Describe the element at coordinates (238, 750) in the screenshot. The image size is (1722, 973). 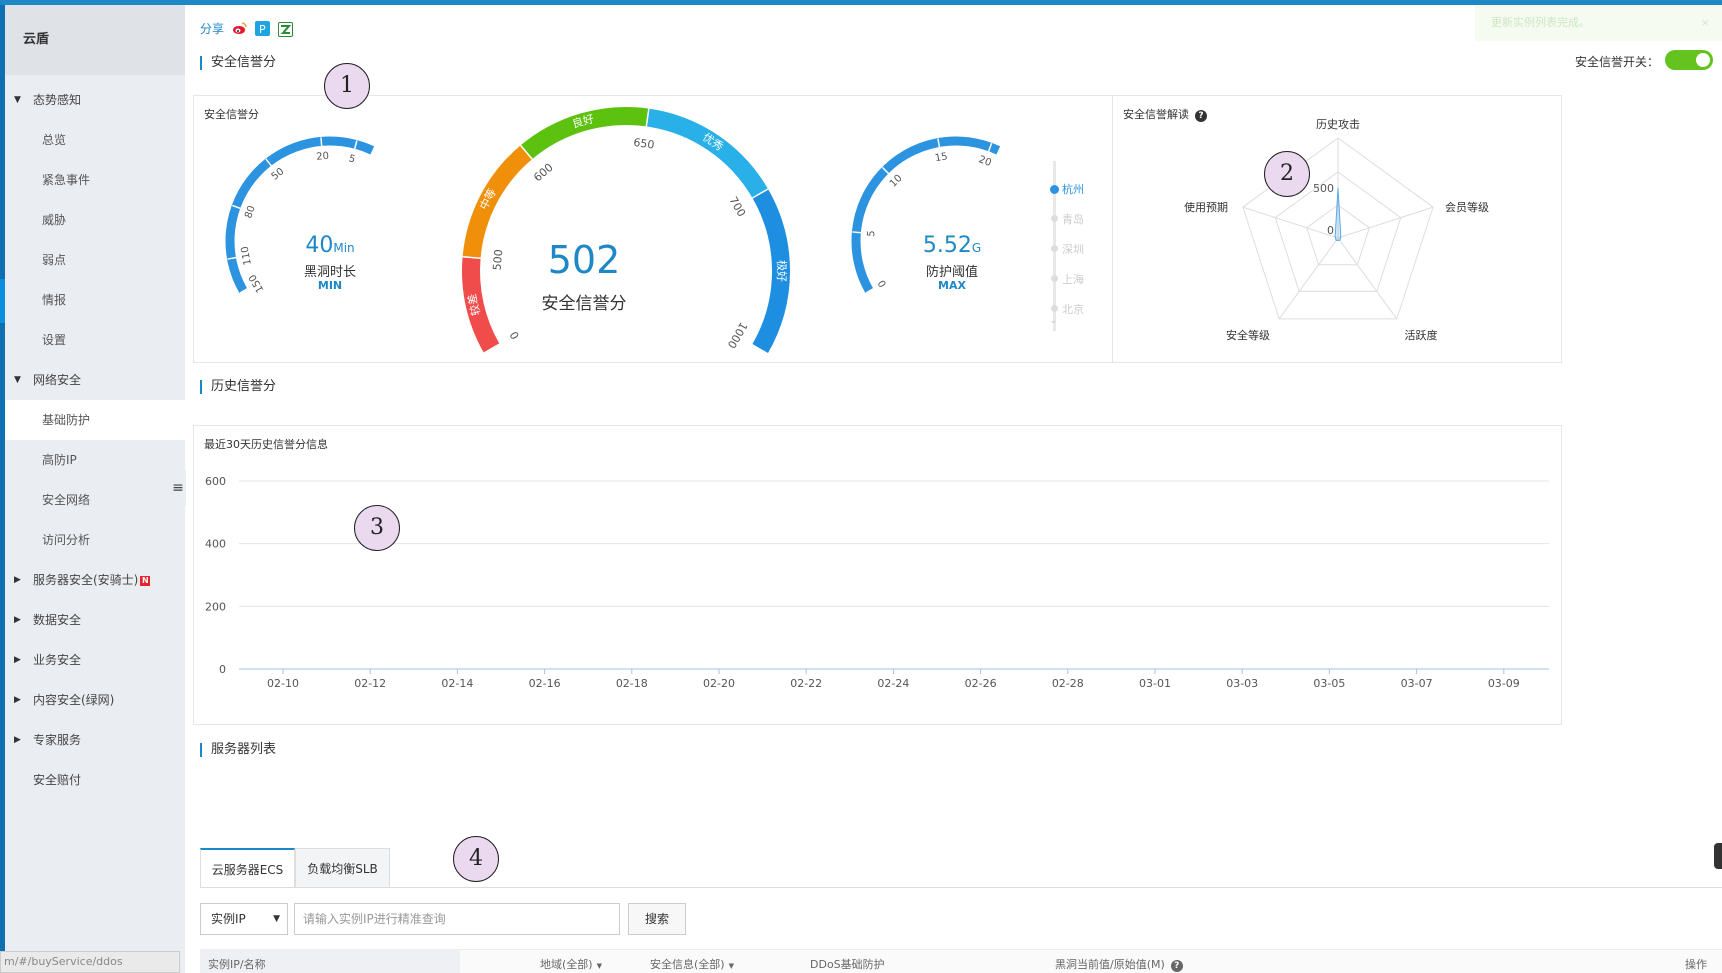
I see `server-section-title: 服务器列表` at that location.